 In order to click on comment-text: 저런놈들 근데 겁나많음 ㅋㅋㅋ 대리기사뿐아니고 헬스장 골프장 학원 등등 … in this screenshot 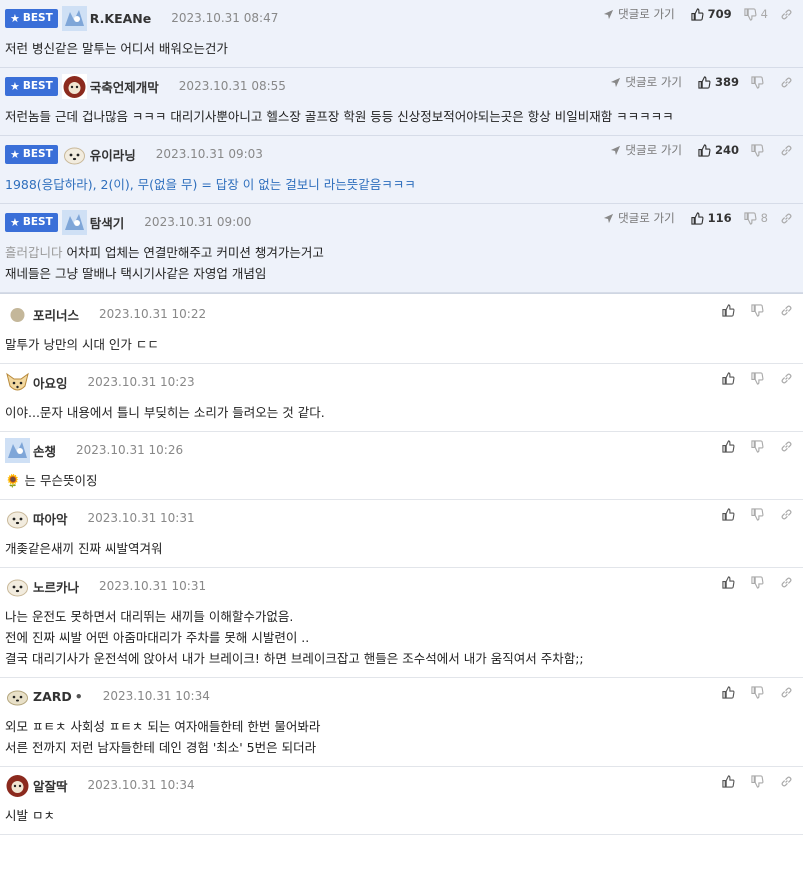, I will do `click(339, 116)`.